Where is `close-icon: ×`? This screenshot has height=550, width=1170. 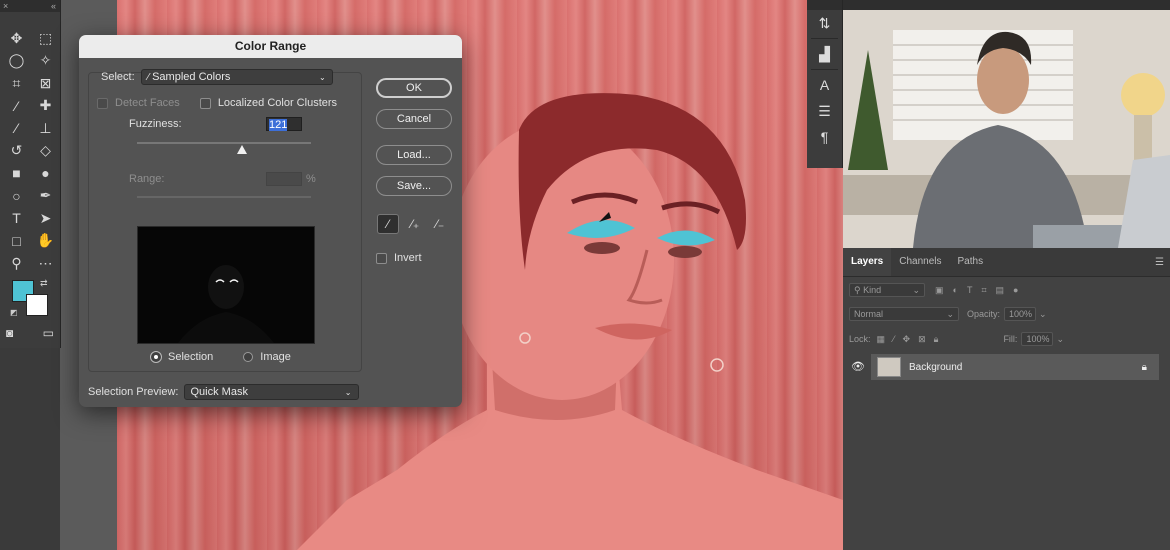
close-icon: × is located at coordinates (5, 6).